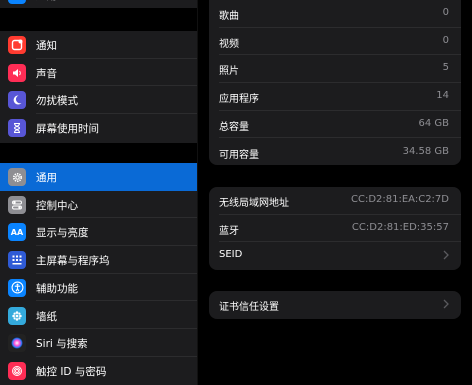 The height and width of the screenshot is (385, 472). What do you see at coordinates (57, 101) in the screenshot?
I see `sidebar-item-label: 勿扰模式` at bounding box center [57, 101].